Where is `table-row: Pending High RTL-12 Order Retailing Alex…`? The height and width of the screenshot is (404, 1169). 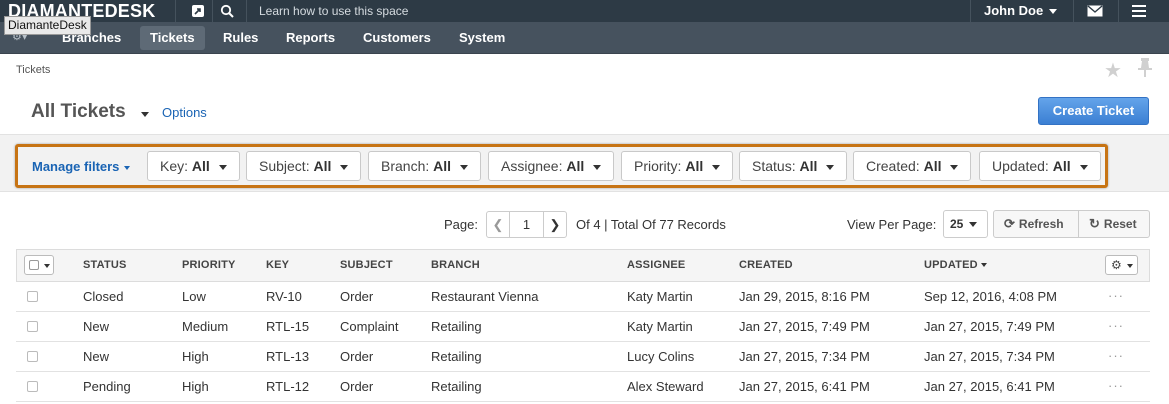
table-row: Pending High RTL-12 Order Retailing Alex… is located at coordinates (583, 387).